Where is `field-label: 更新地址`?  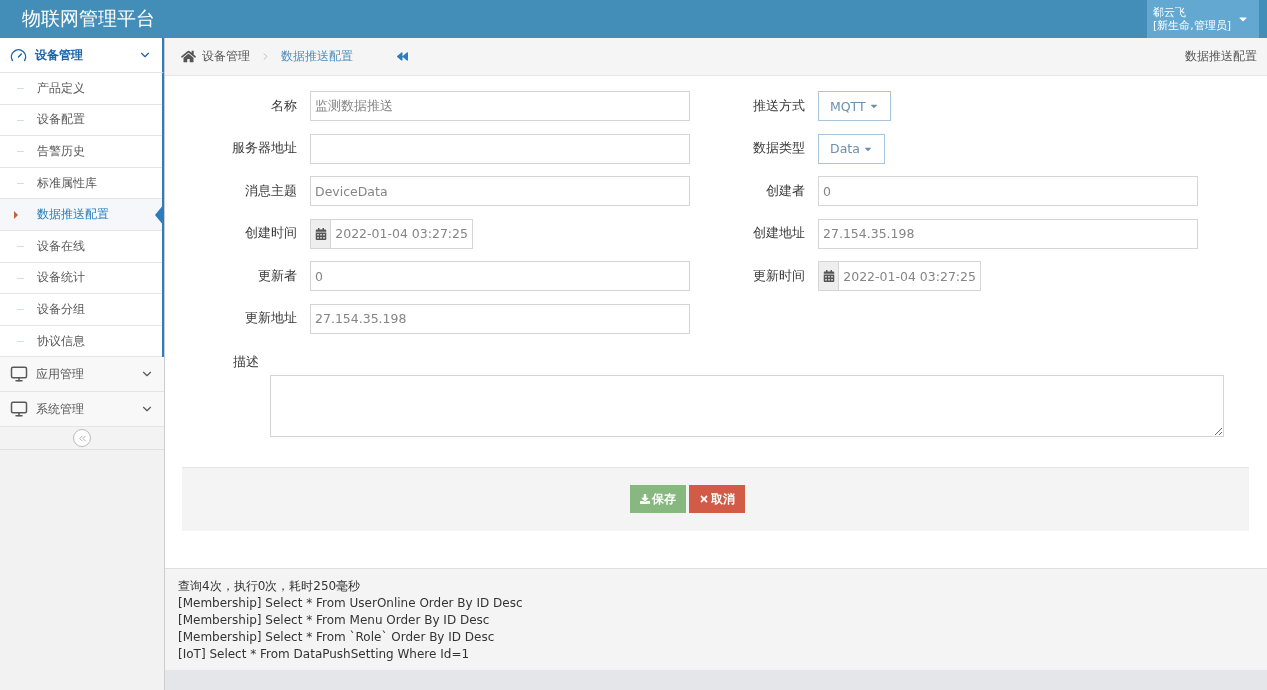
field-label: 更新地址 is located at coordinates (270, 318).